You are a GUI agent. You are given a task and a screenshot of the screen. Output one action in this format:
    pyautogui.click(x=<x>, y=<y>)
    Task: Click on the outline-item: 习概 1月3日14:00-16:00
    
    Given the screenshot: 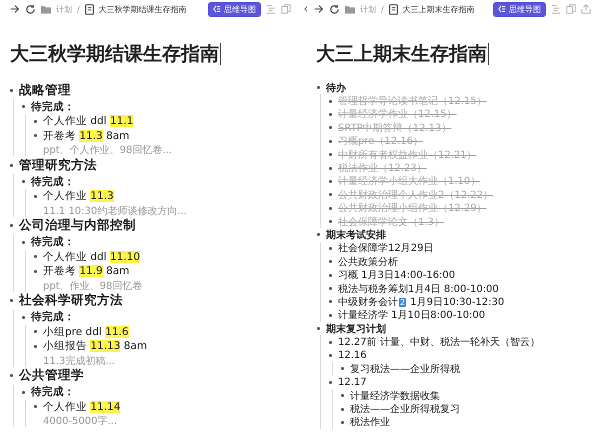 What is the action you would take?
    pyautogui.click(x=397, y=275)
    